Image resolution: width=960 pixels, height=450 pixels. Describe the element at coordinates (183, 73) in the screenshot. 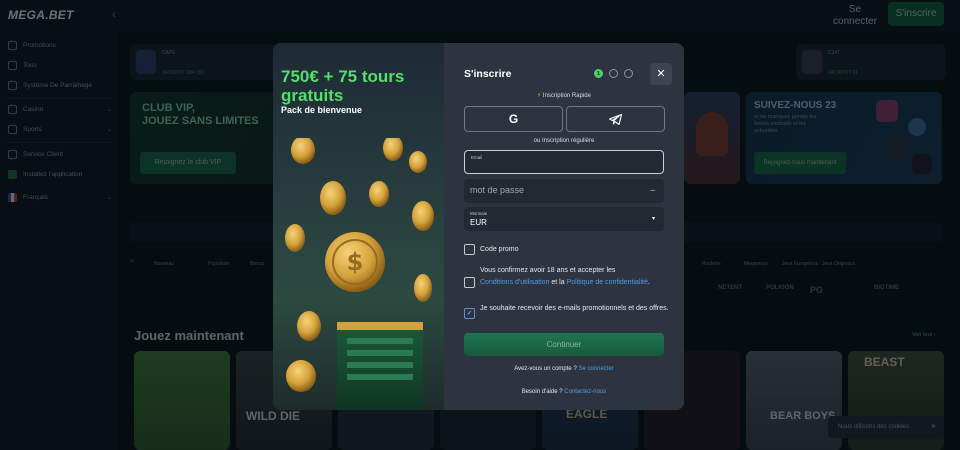

I see `jackpot-value: JACKPOT 384 097` at that location.